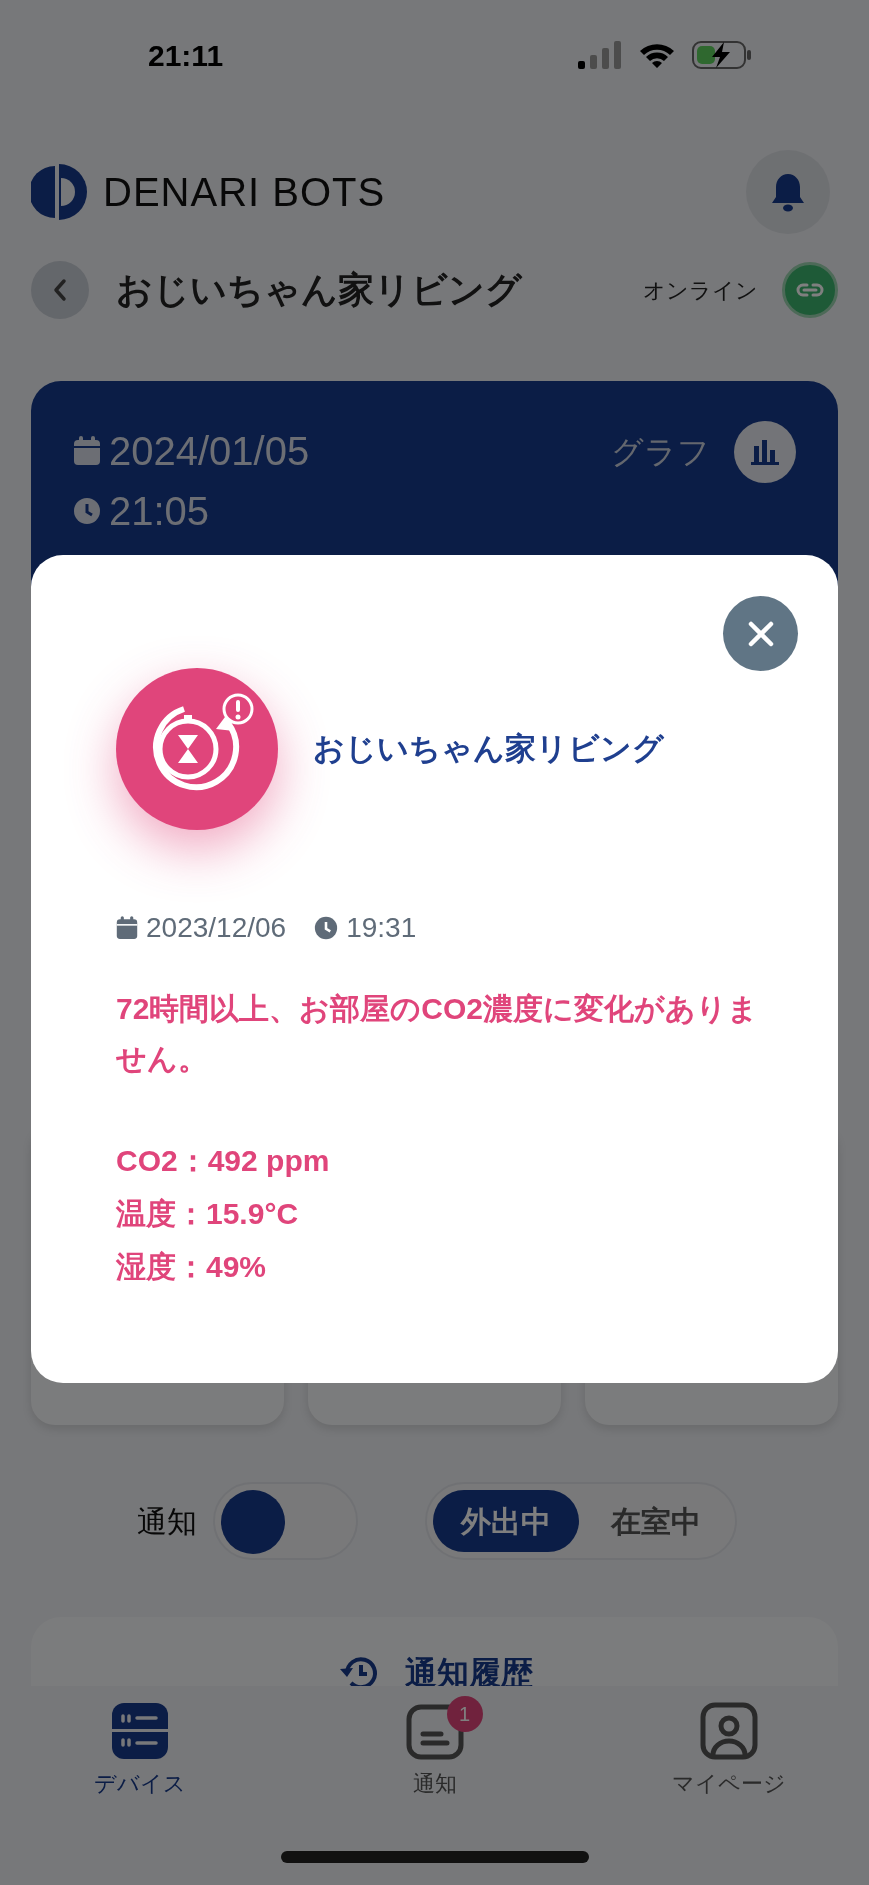 The height and width of the screenshot is (1885, 869). Describe the element at coordinates (167, 1521) in the screenshot. I see `toggle-label: 通知` at that location.